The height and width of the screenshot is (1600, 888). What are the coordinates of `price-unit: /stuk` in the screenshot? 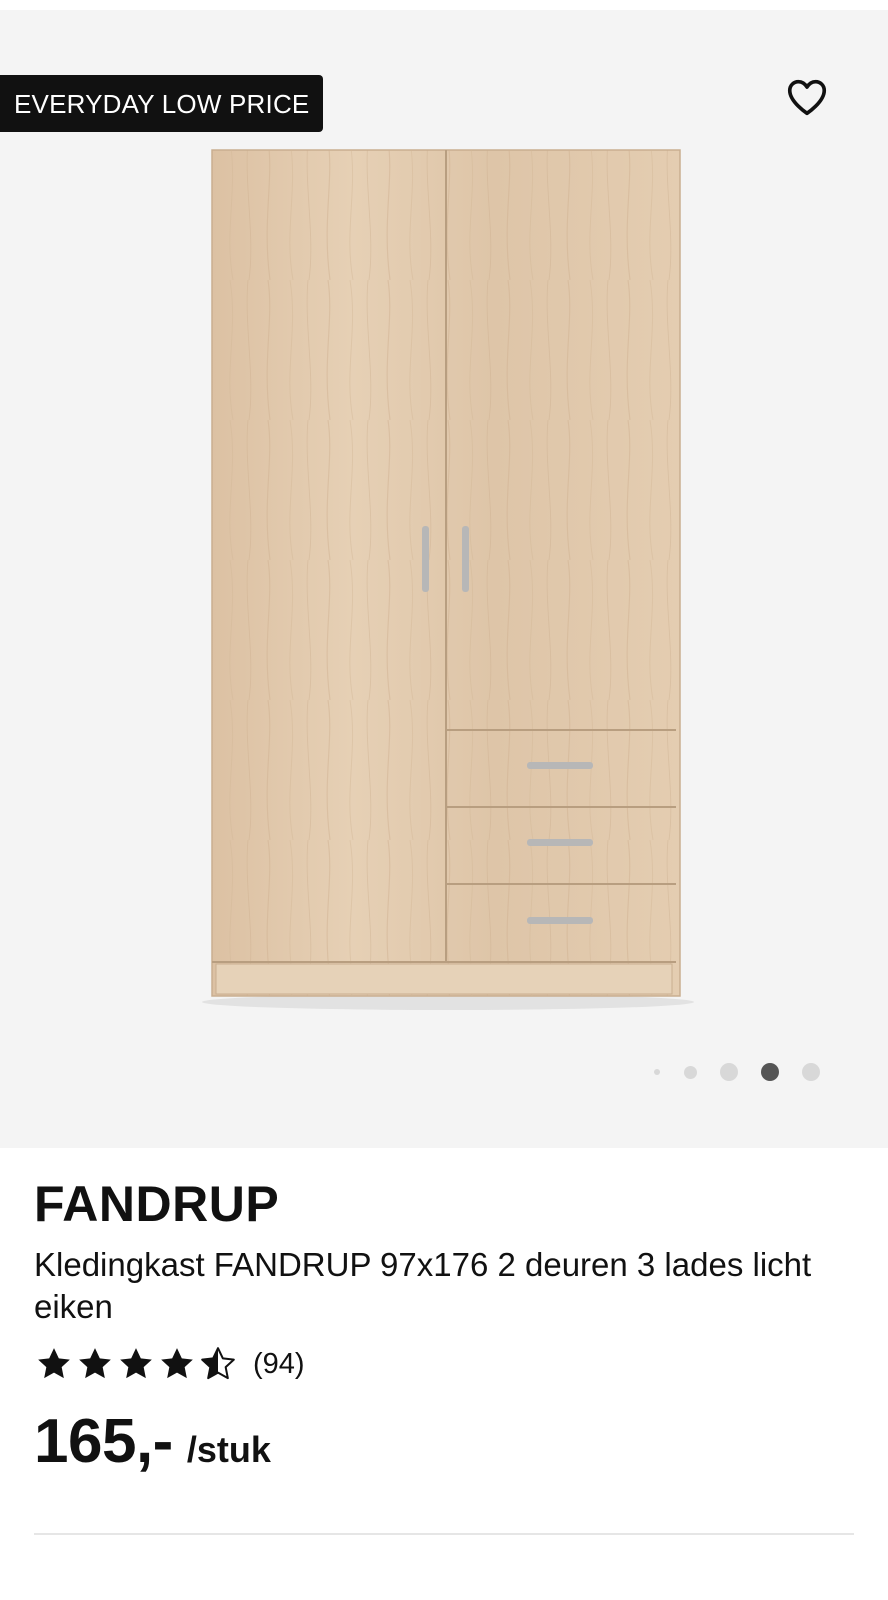 It's located at (228, 1449).